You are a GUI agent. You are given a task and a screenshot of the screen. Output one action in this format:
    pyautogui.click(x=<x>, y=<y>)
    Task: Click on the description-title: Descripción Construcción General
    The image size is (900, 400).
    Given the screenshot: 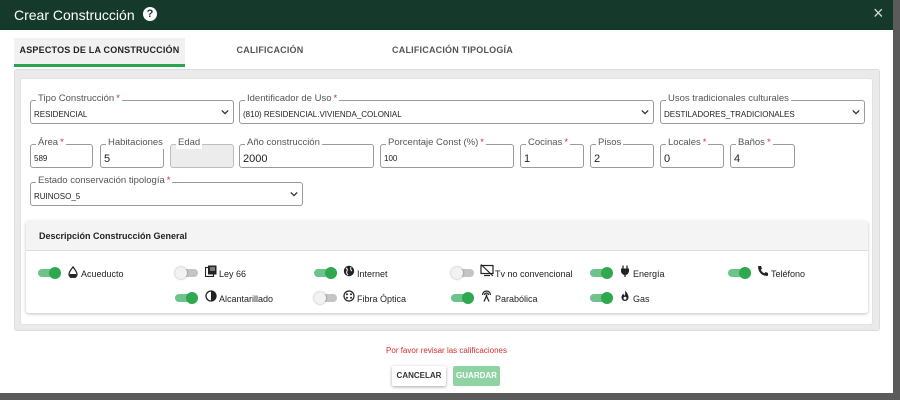 What is the action you would take?
    pyautogui.click(x=113, y=236)
    